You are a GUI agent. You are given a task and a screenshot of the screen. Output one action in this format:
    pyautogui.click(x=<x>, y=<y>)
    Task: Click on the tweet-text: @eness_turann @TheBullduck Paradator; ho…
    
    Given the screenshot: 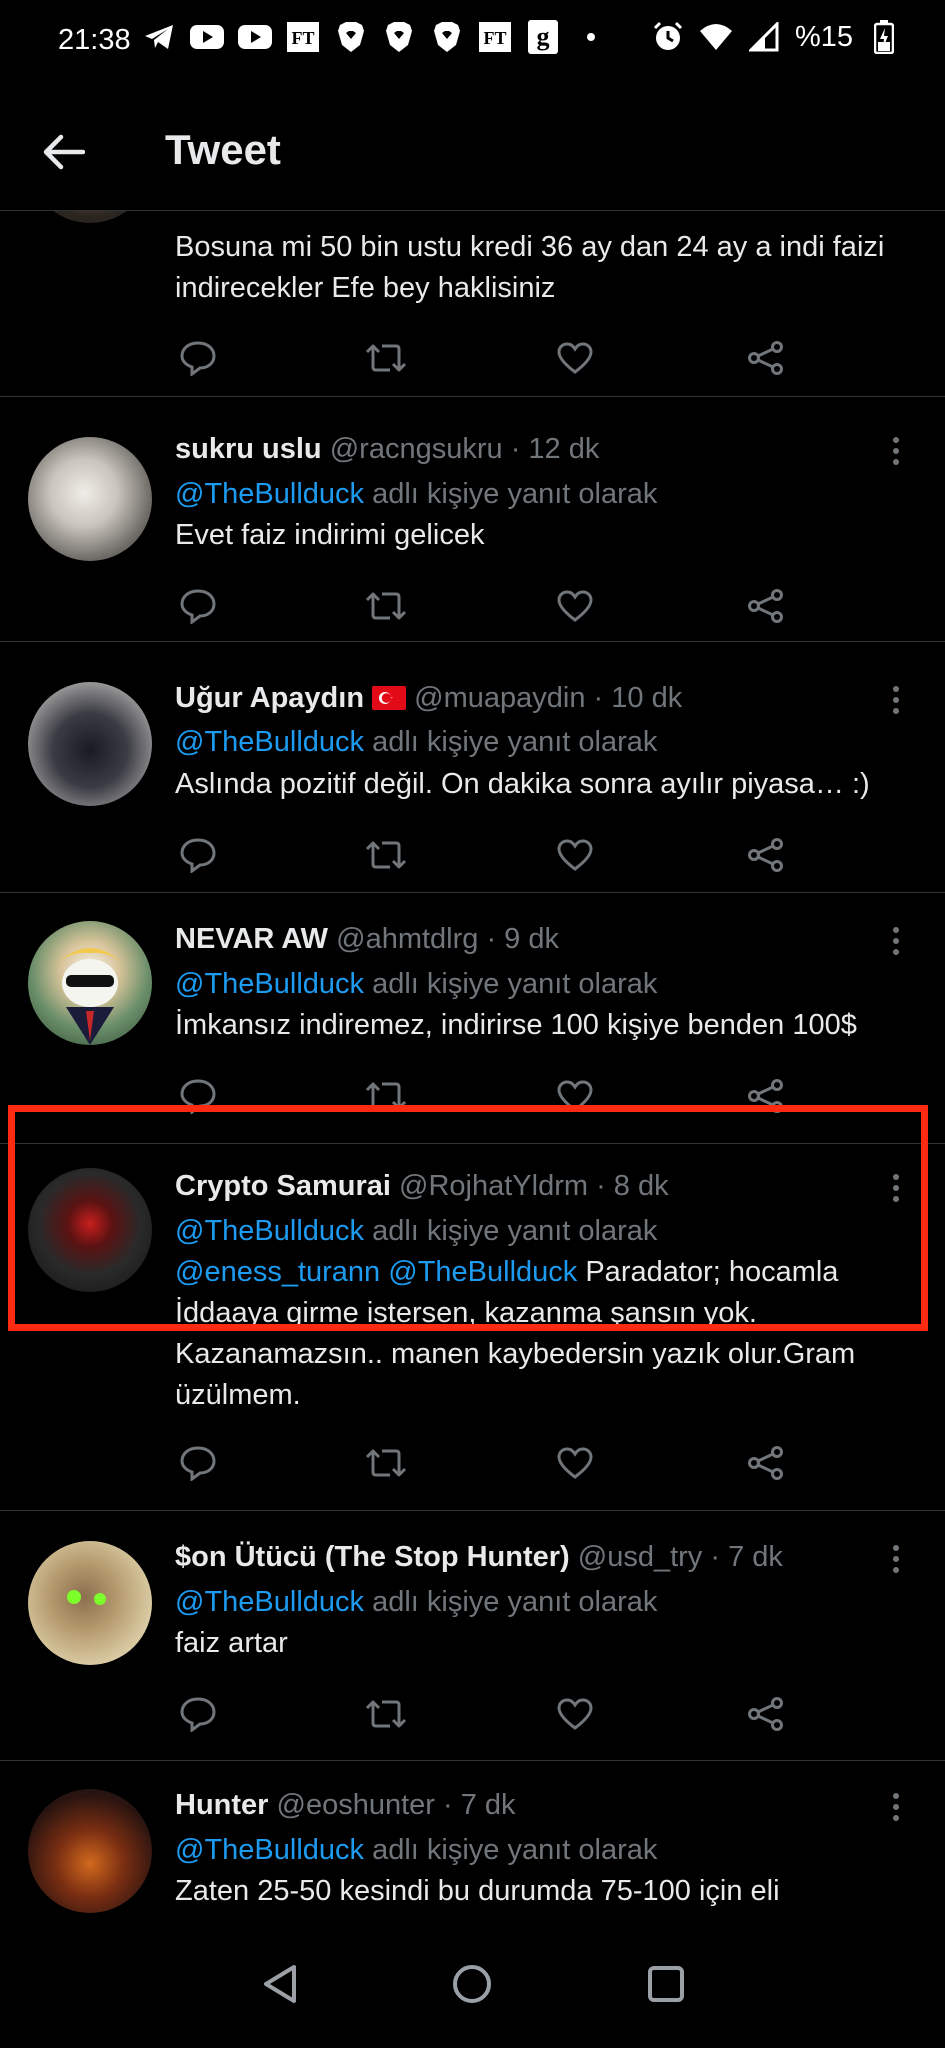 What is the action you would take?
    pyautogui.click(x=542, y=1334)
    